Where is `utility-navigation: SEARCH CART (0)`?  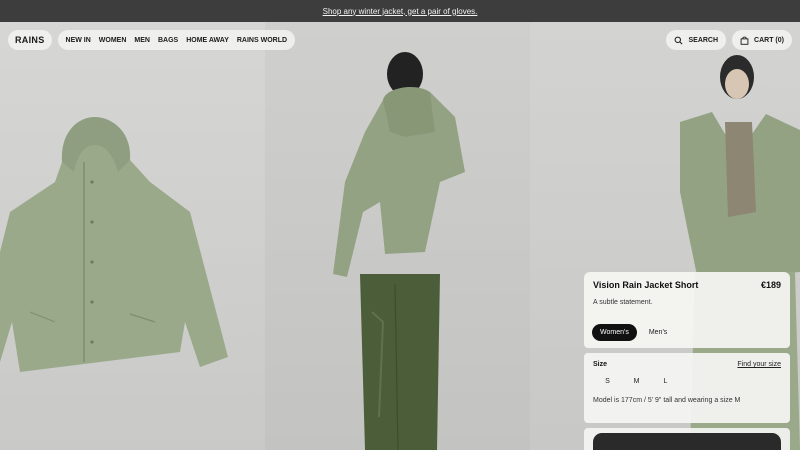 utility-navigation: SEARCH CART (0) is located at coordinates (729, 40).